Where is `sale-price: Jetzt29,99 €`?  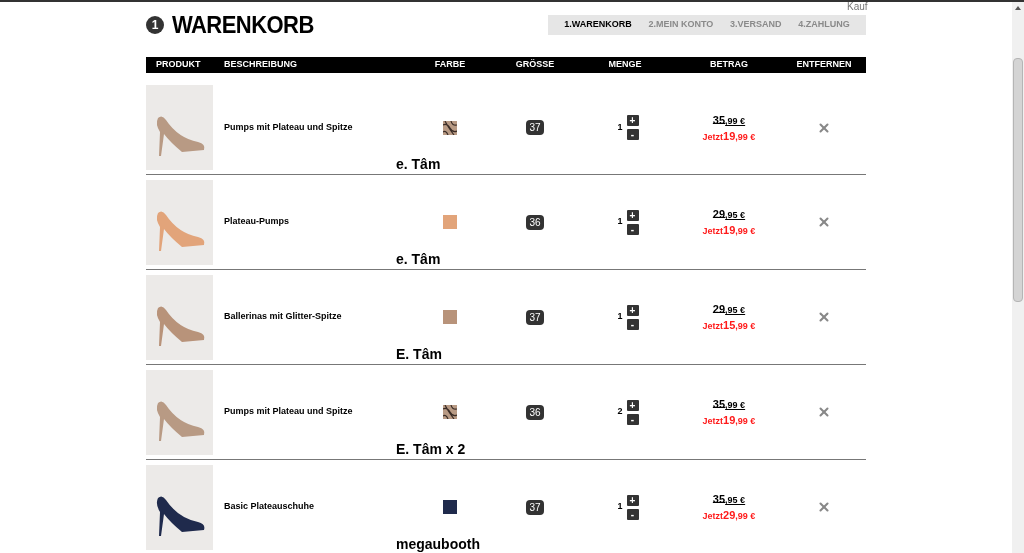 sale-price: Jetzt29,99 € is located at coordinates (729, 515).